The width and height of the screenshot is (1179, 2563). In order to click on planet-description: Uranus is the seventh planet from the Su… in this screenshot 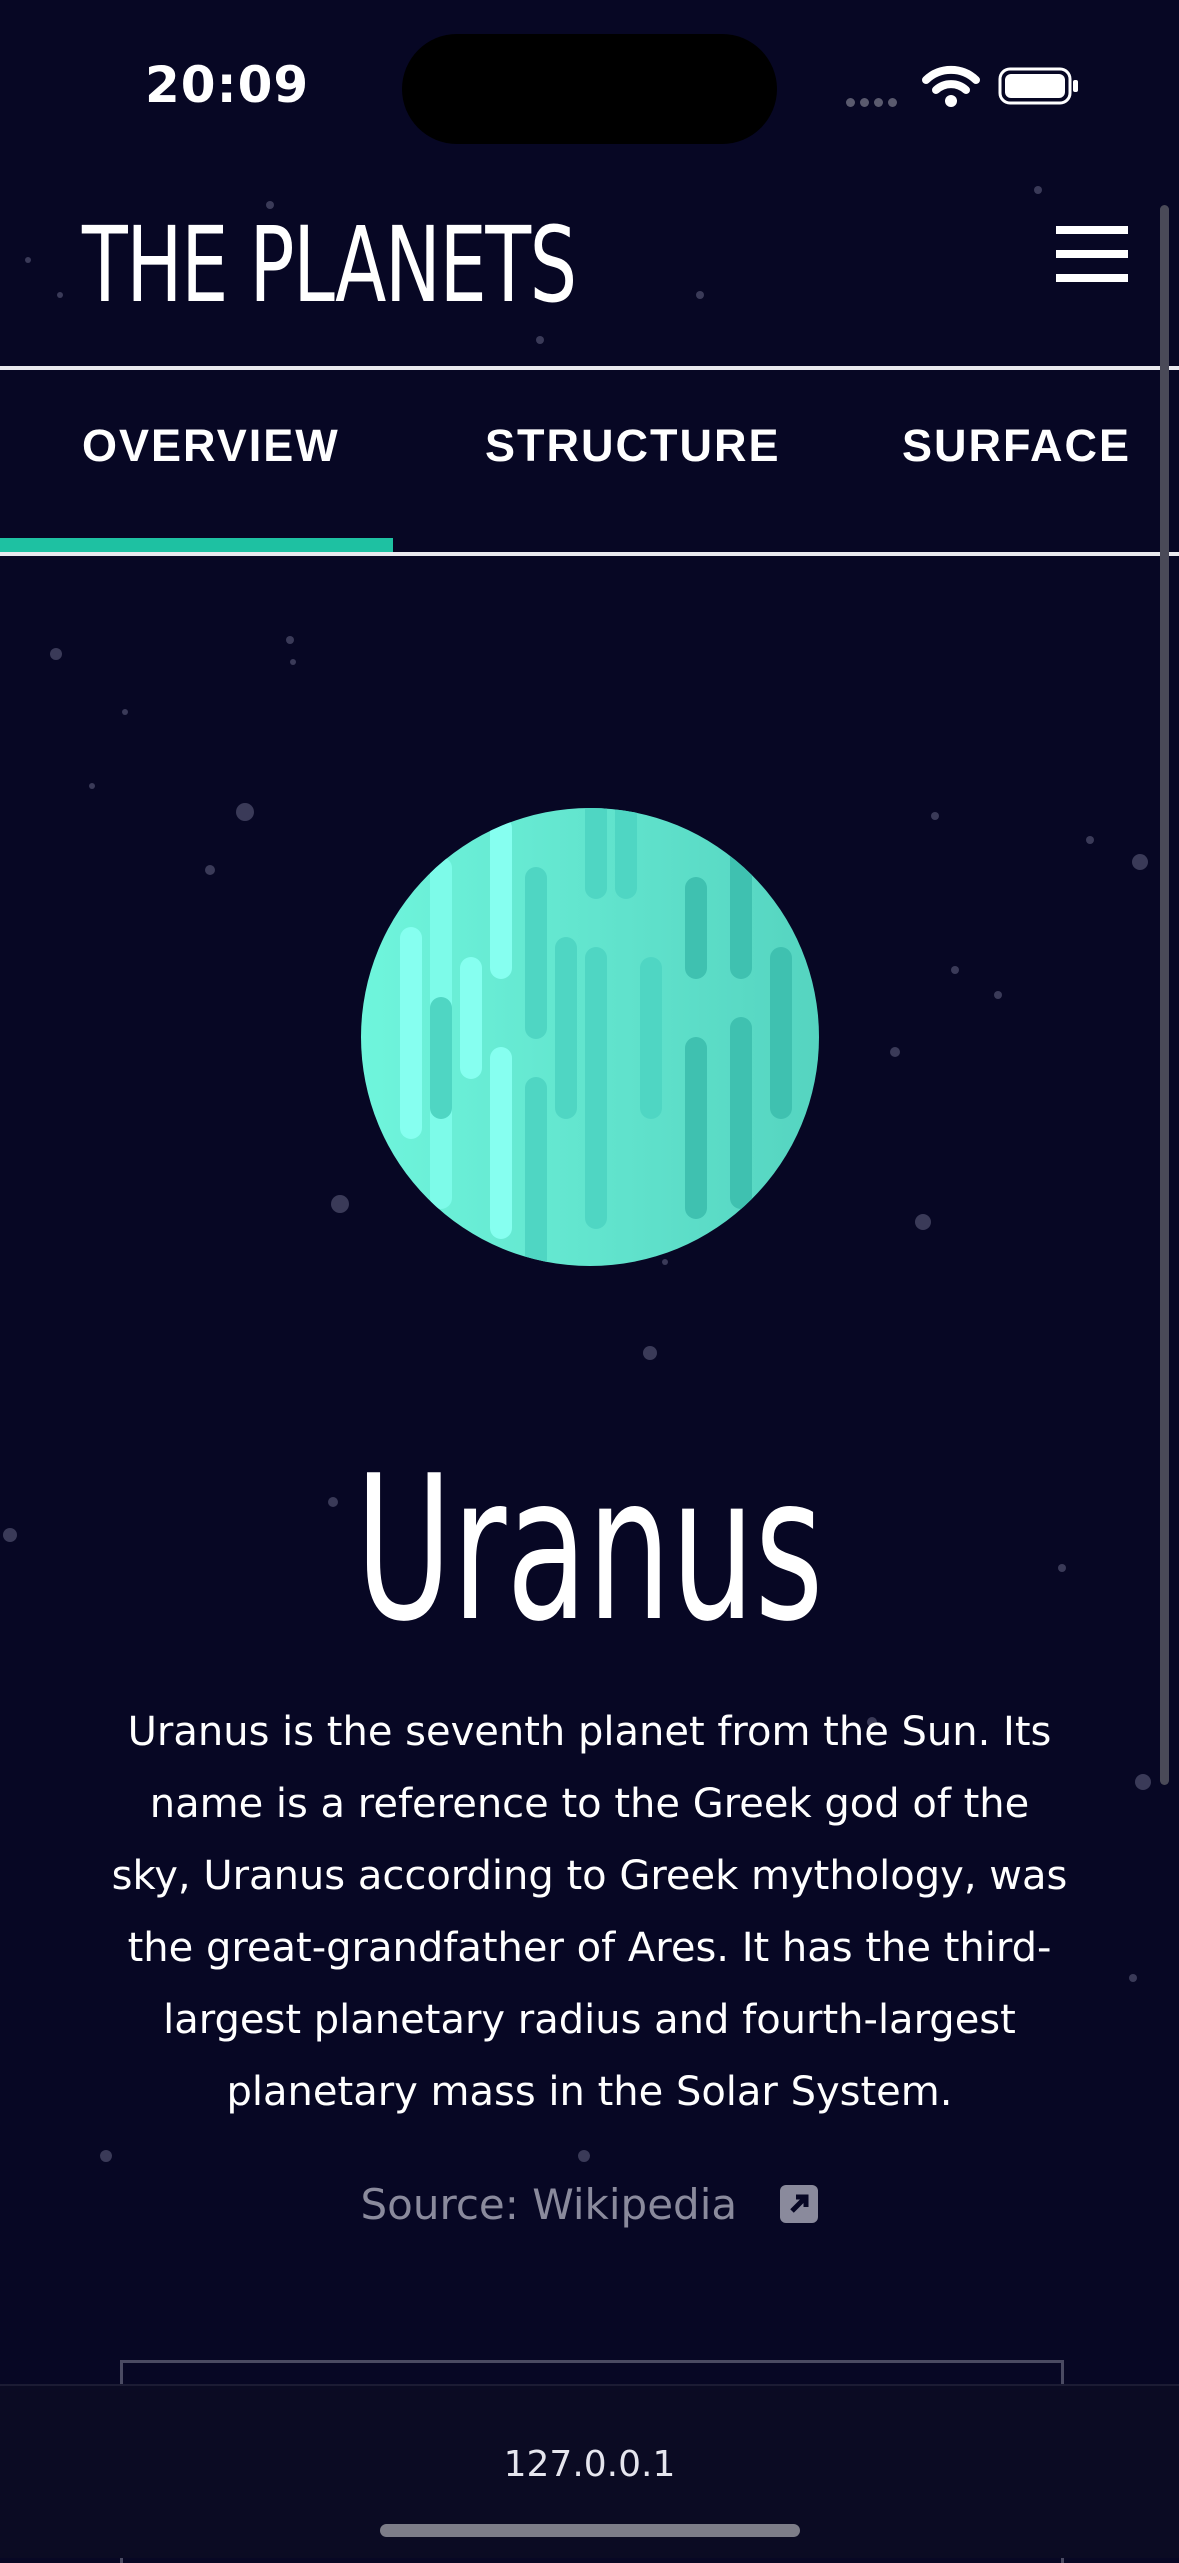, I will do `click(589, 1912)`.